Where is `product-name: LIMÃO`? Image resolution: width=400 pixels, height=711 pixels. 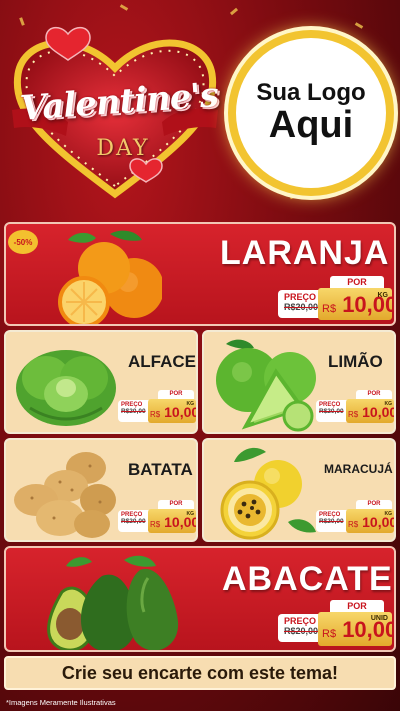
product-name: LIMÃO is located at coordinates (355, 361).